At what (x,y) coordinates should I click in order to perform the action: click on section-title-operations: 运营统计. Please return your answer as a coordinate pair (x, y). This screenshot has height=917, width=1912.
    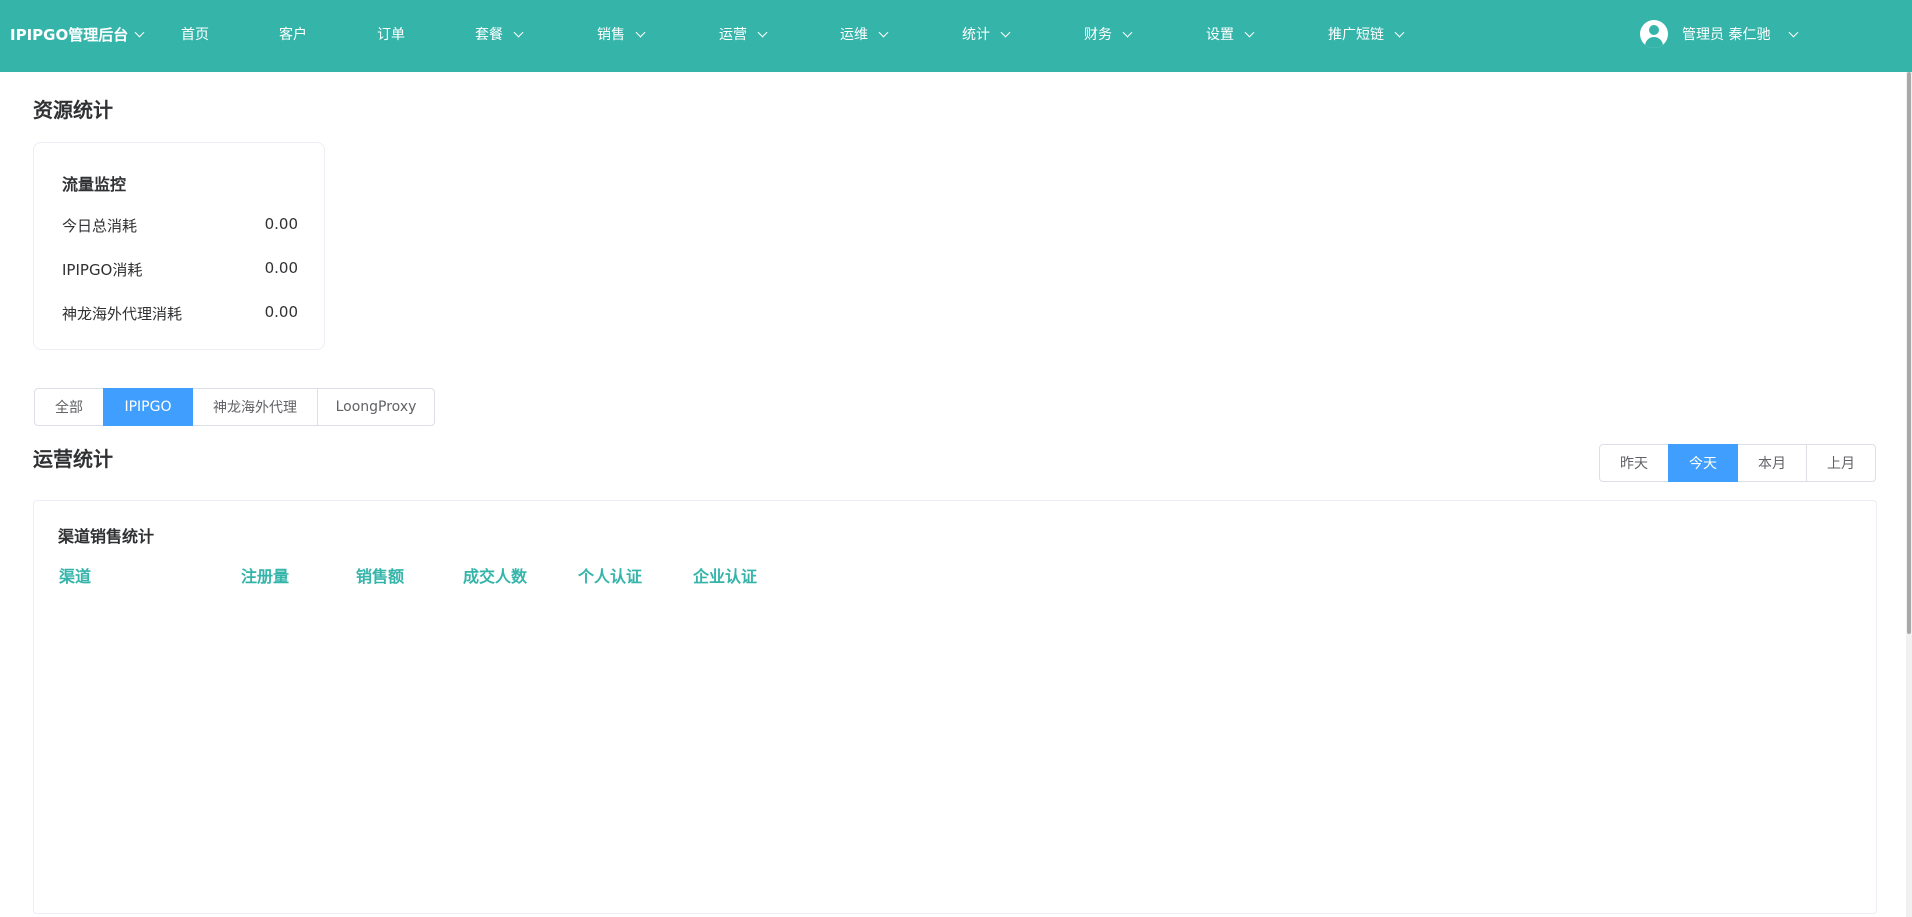
    Looking at the image, I should click on (73, 459).